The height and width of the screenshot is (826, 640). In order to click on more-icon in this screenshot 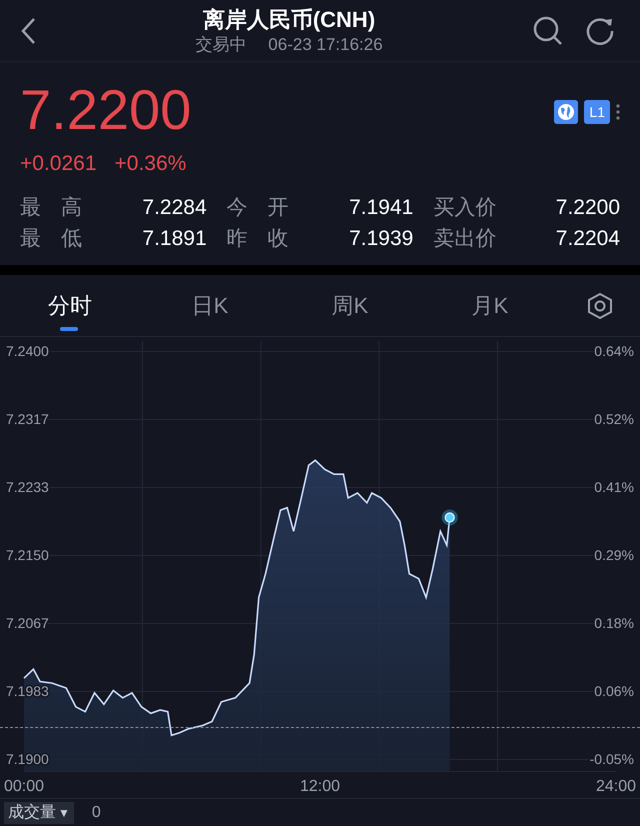, I will do `click(618, 112)`.